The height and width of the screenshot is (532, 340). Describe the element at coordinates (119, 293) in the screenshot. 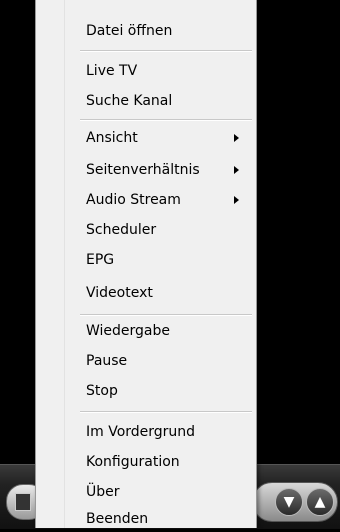

I see `menu-item-label: Videotext` at that location.